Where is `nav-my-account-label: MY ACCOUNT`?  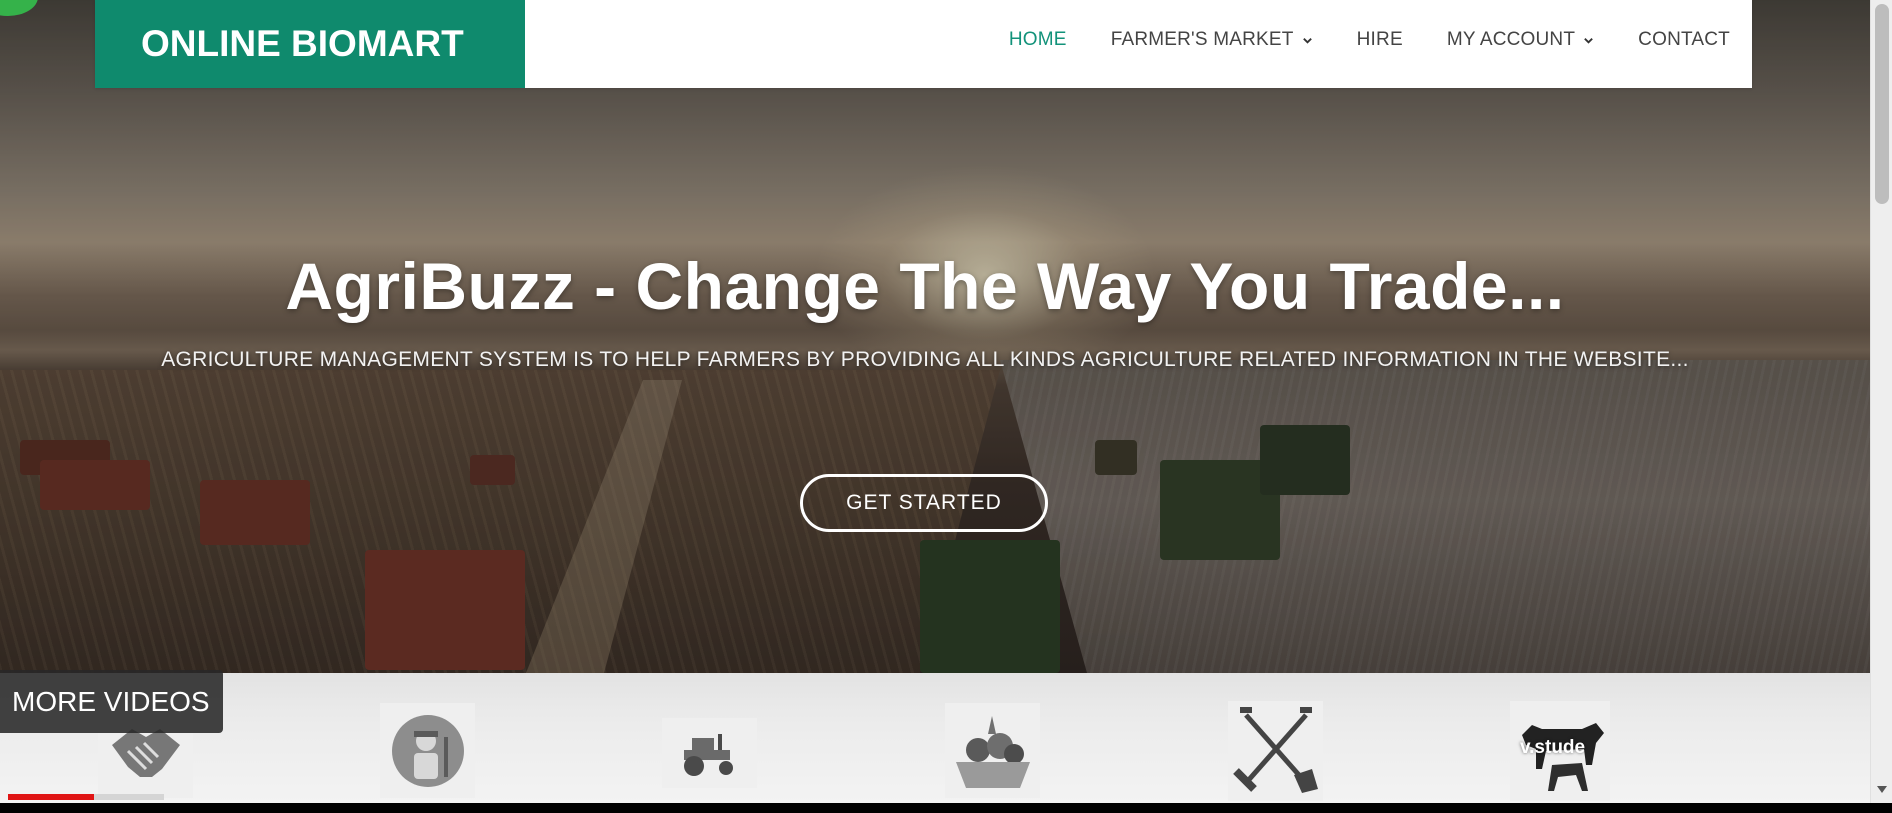 nav-my-account-label: MY ACCOUNT is located at coordinates (1511, 39).